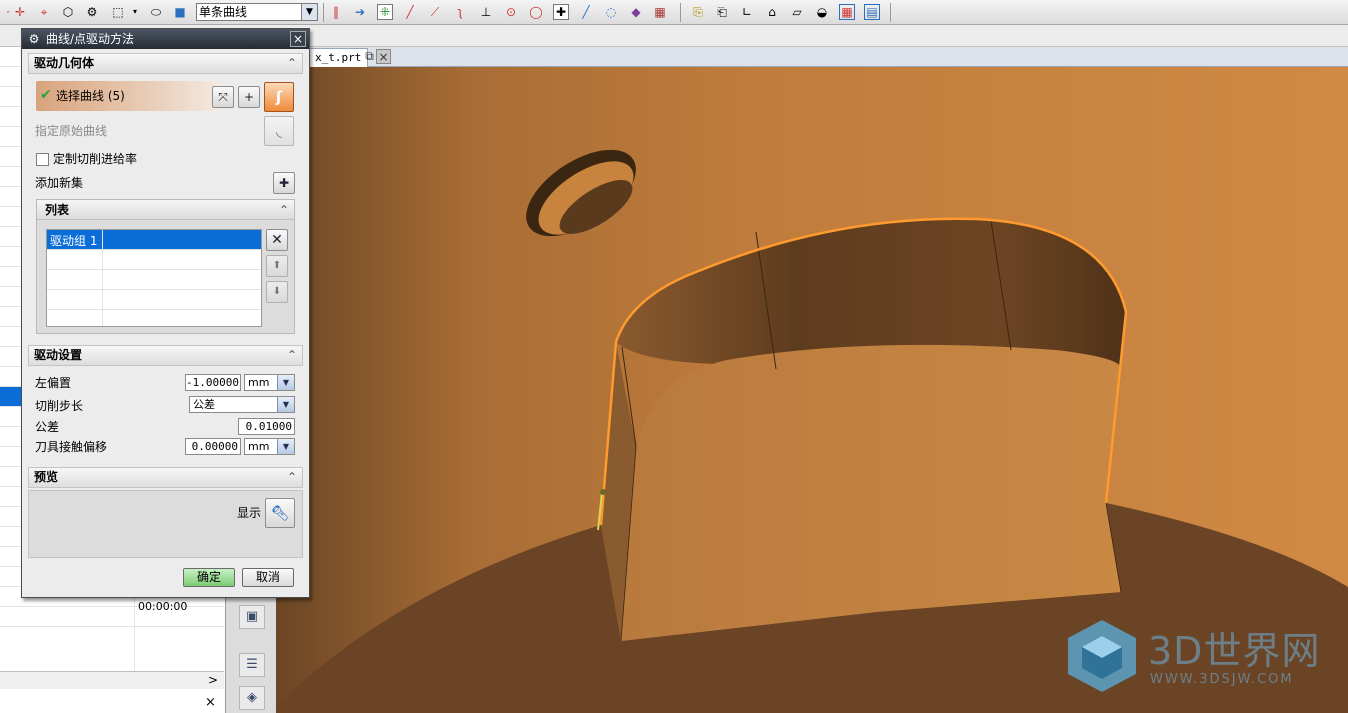  I want to click on history-icon: ▣, so click(252, 617).